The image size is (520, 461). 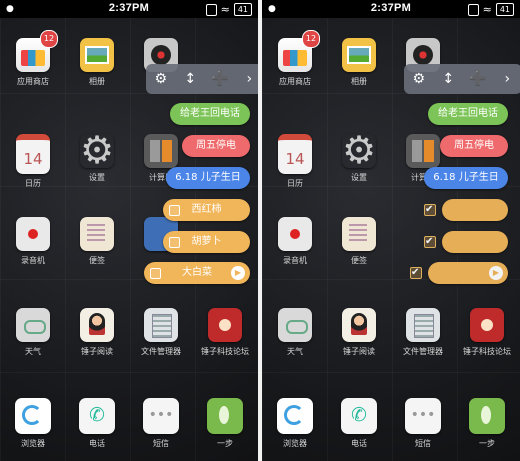 I want to click on files-icon, so click(x=423, y=325).